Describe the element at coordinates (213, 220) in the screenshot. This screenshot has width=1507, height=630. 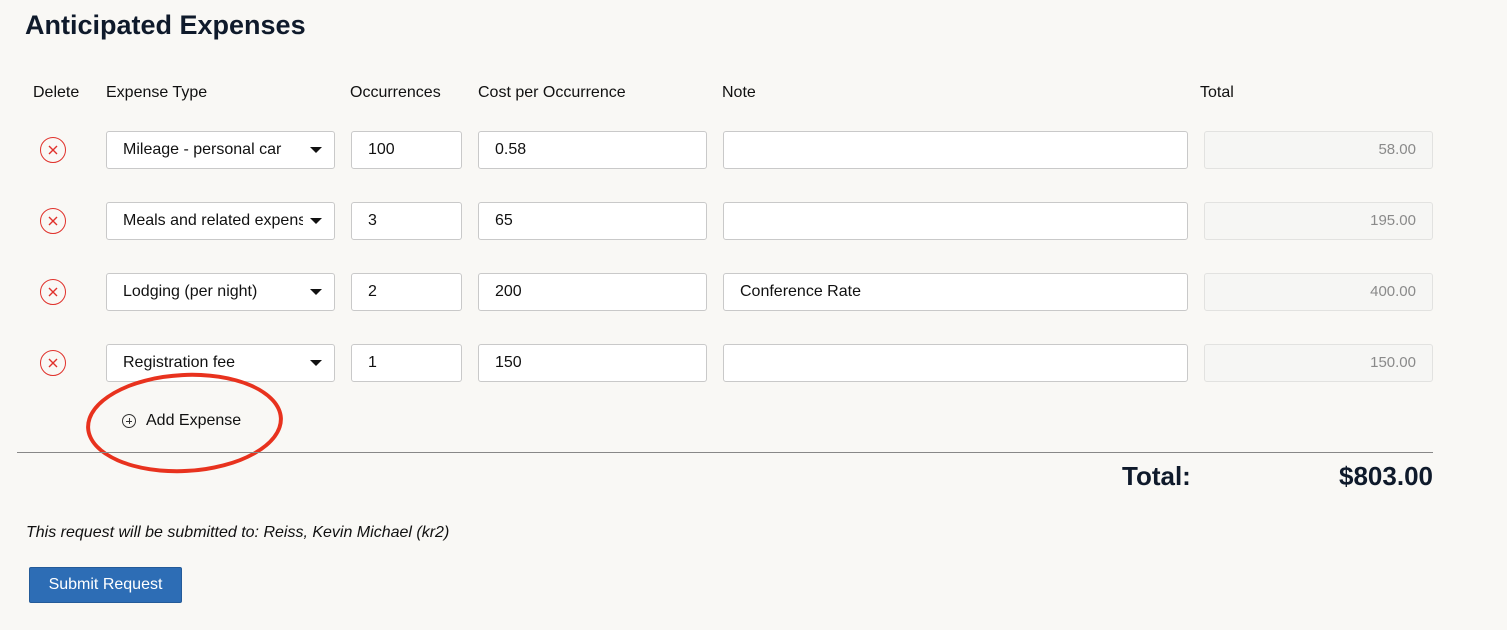
I see `expense-type-value: Meals and related expenses` at that location.